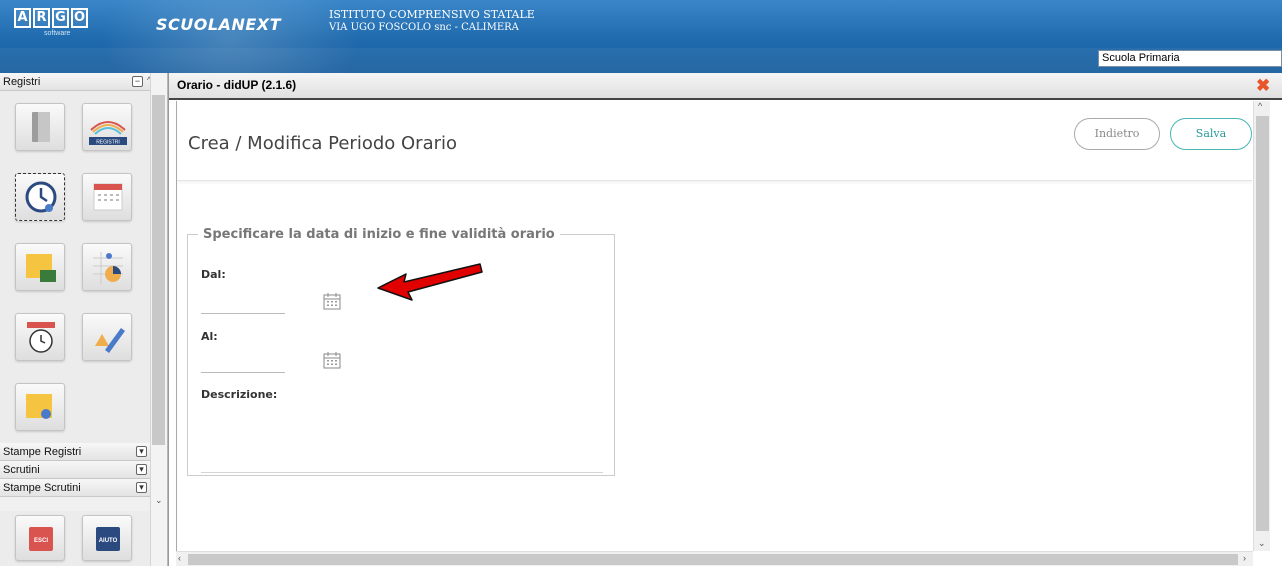  I want to click on sidebar: Registri − ^ REGISTRI, so click(84, 319).